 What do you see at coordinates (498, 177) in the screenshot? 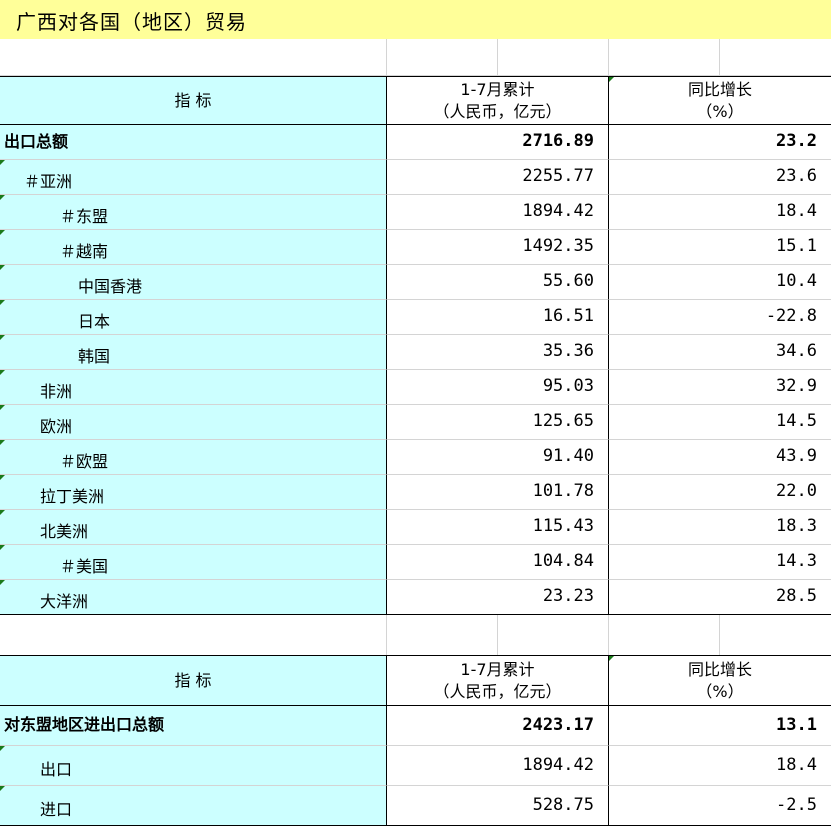
I see `value-cell: 2255.77` at bounding box center [498, 177].